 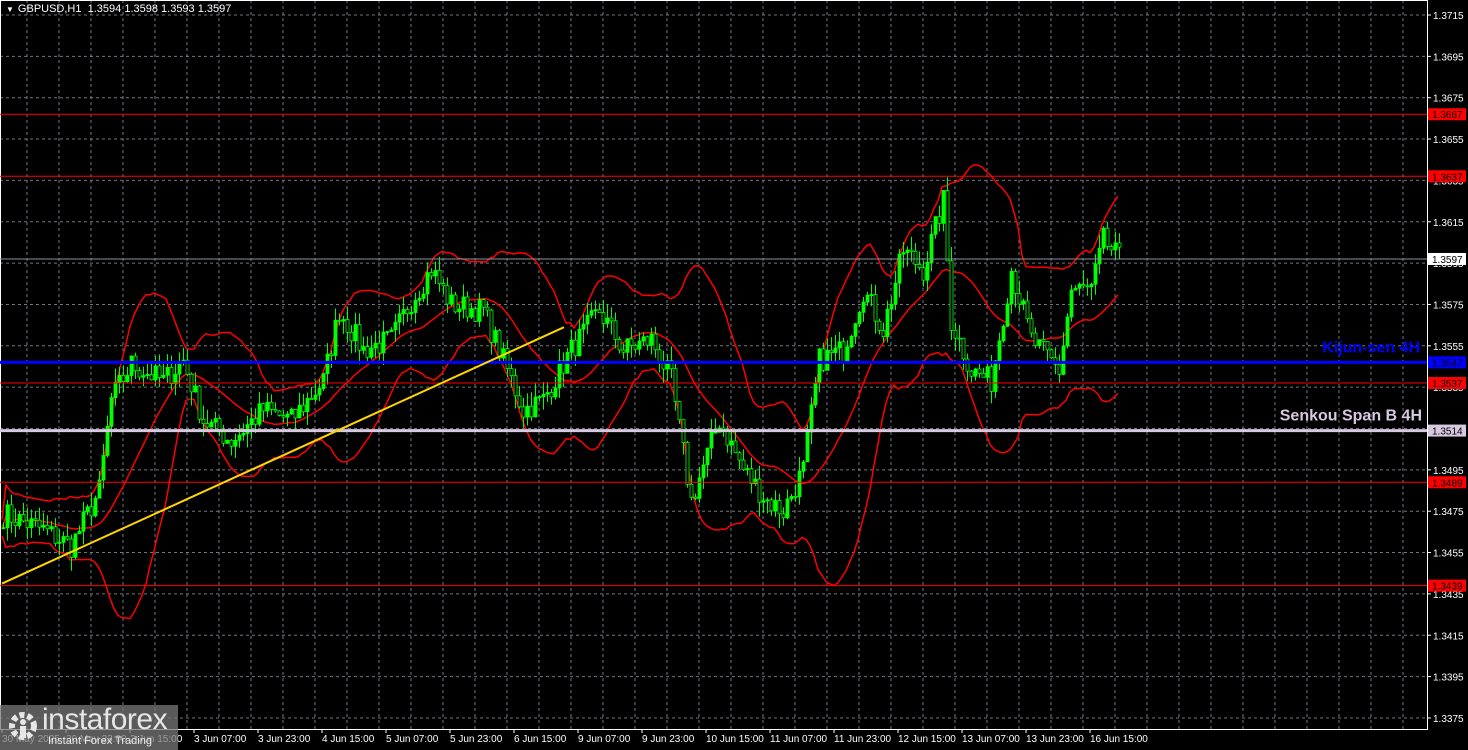 What do you see at coordinates (1448, 512) in the screenshot?
I see `y-tick-label: 1.3475` at bounding box center [1448, 512].